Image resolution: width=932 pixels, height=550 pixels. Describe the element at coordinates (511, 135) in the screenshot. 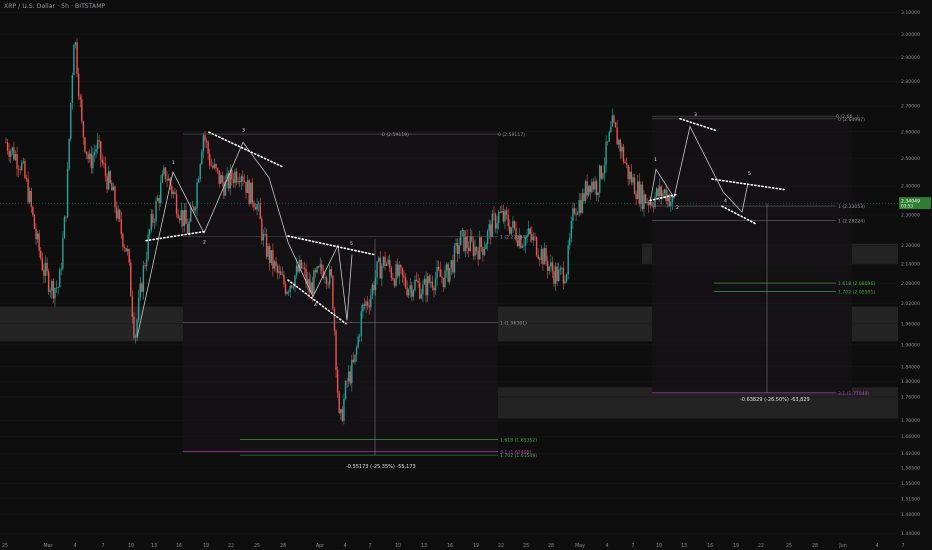

I see `fib-label-1: 0 (2.59117)` at that location.